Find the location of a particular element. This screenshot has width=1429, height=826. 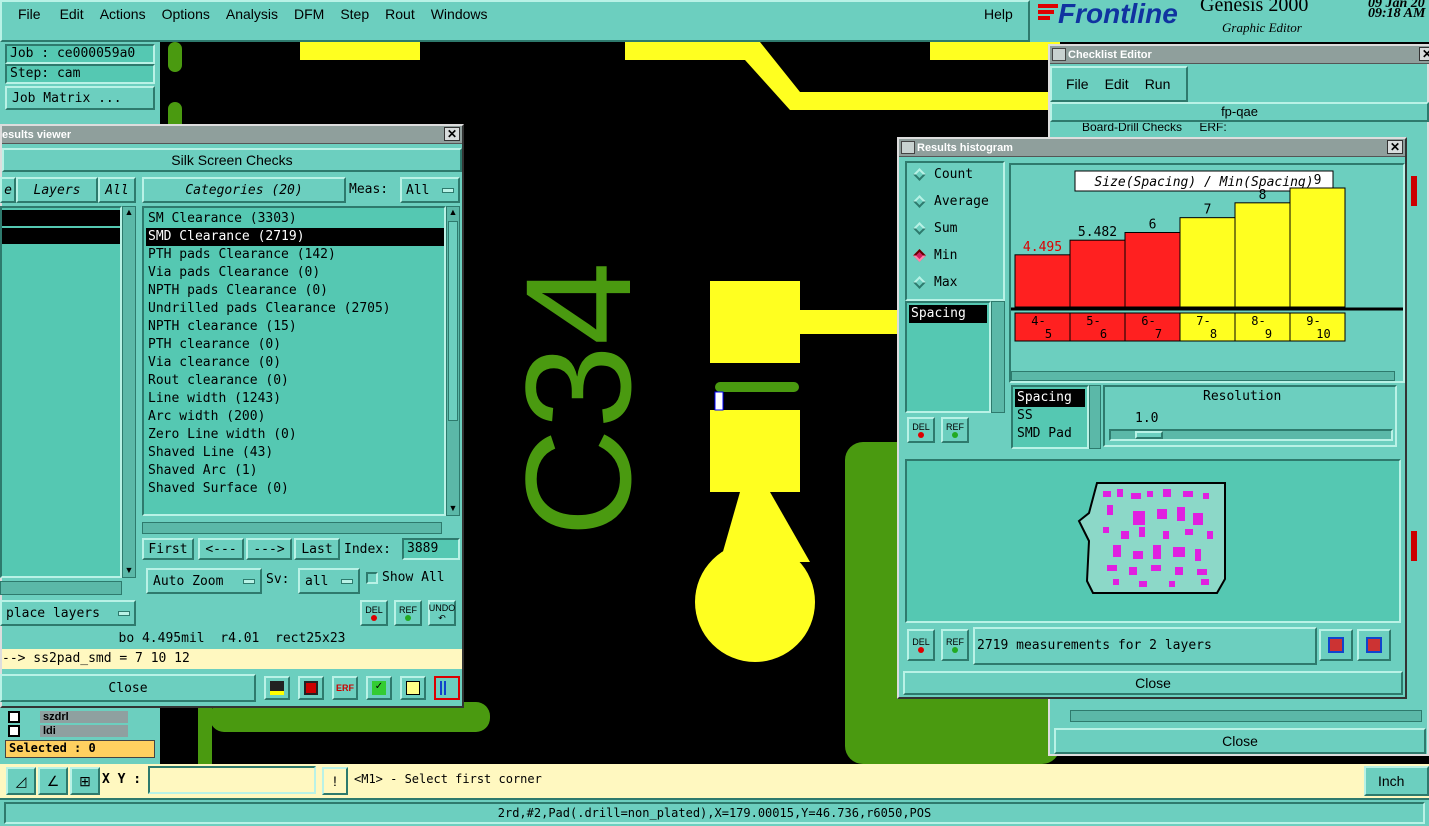

index-input: 3889 is located at coordinates (431, 549).